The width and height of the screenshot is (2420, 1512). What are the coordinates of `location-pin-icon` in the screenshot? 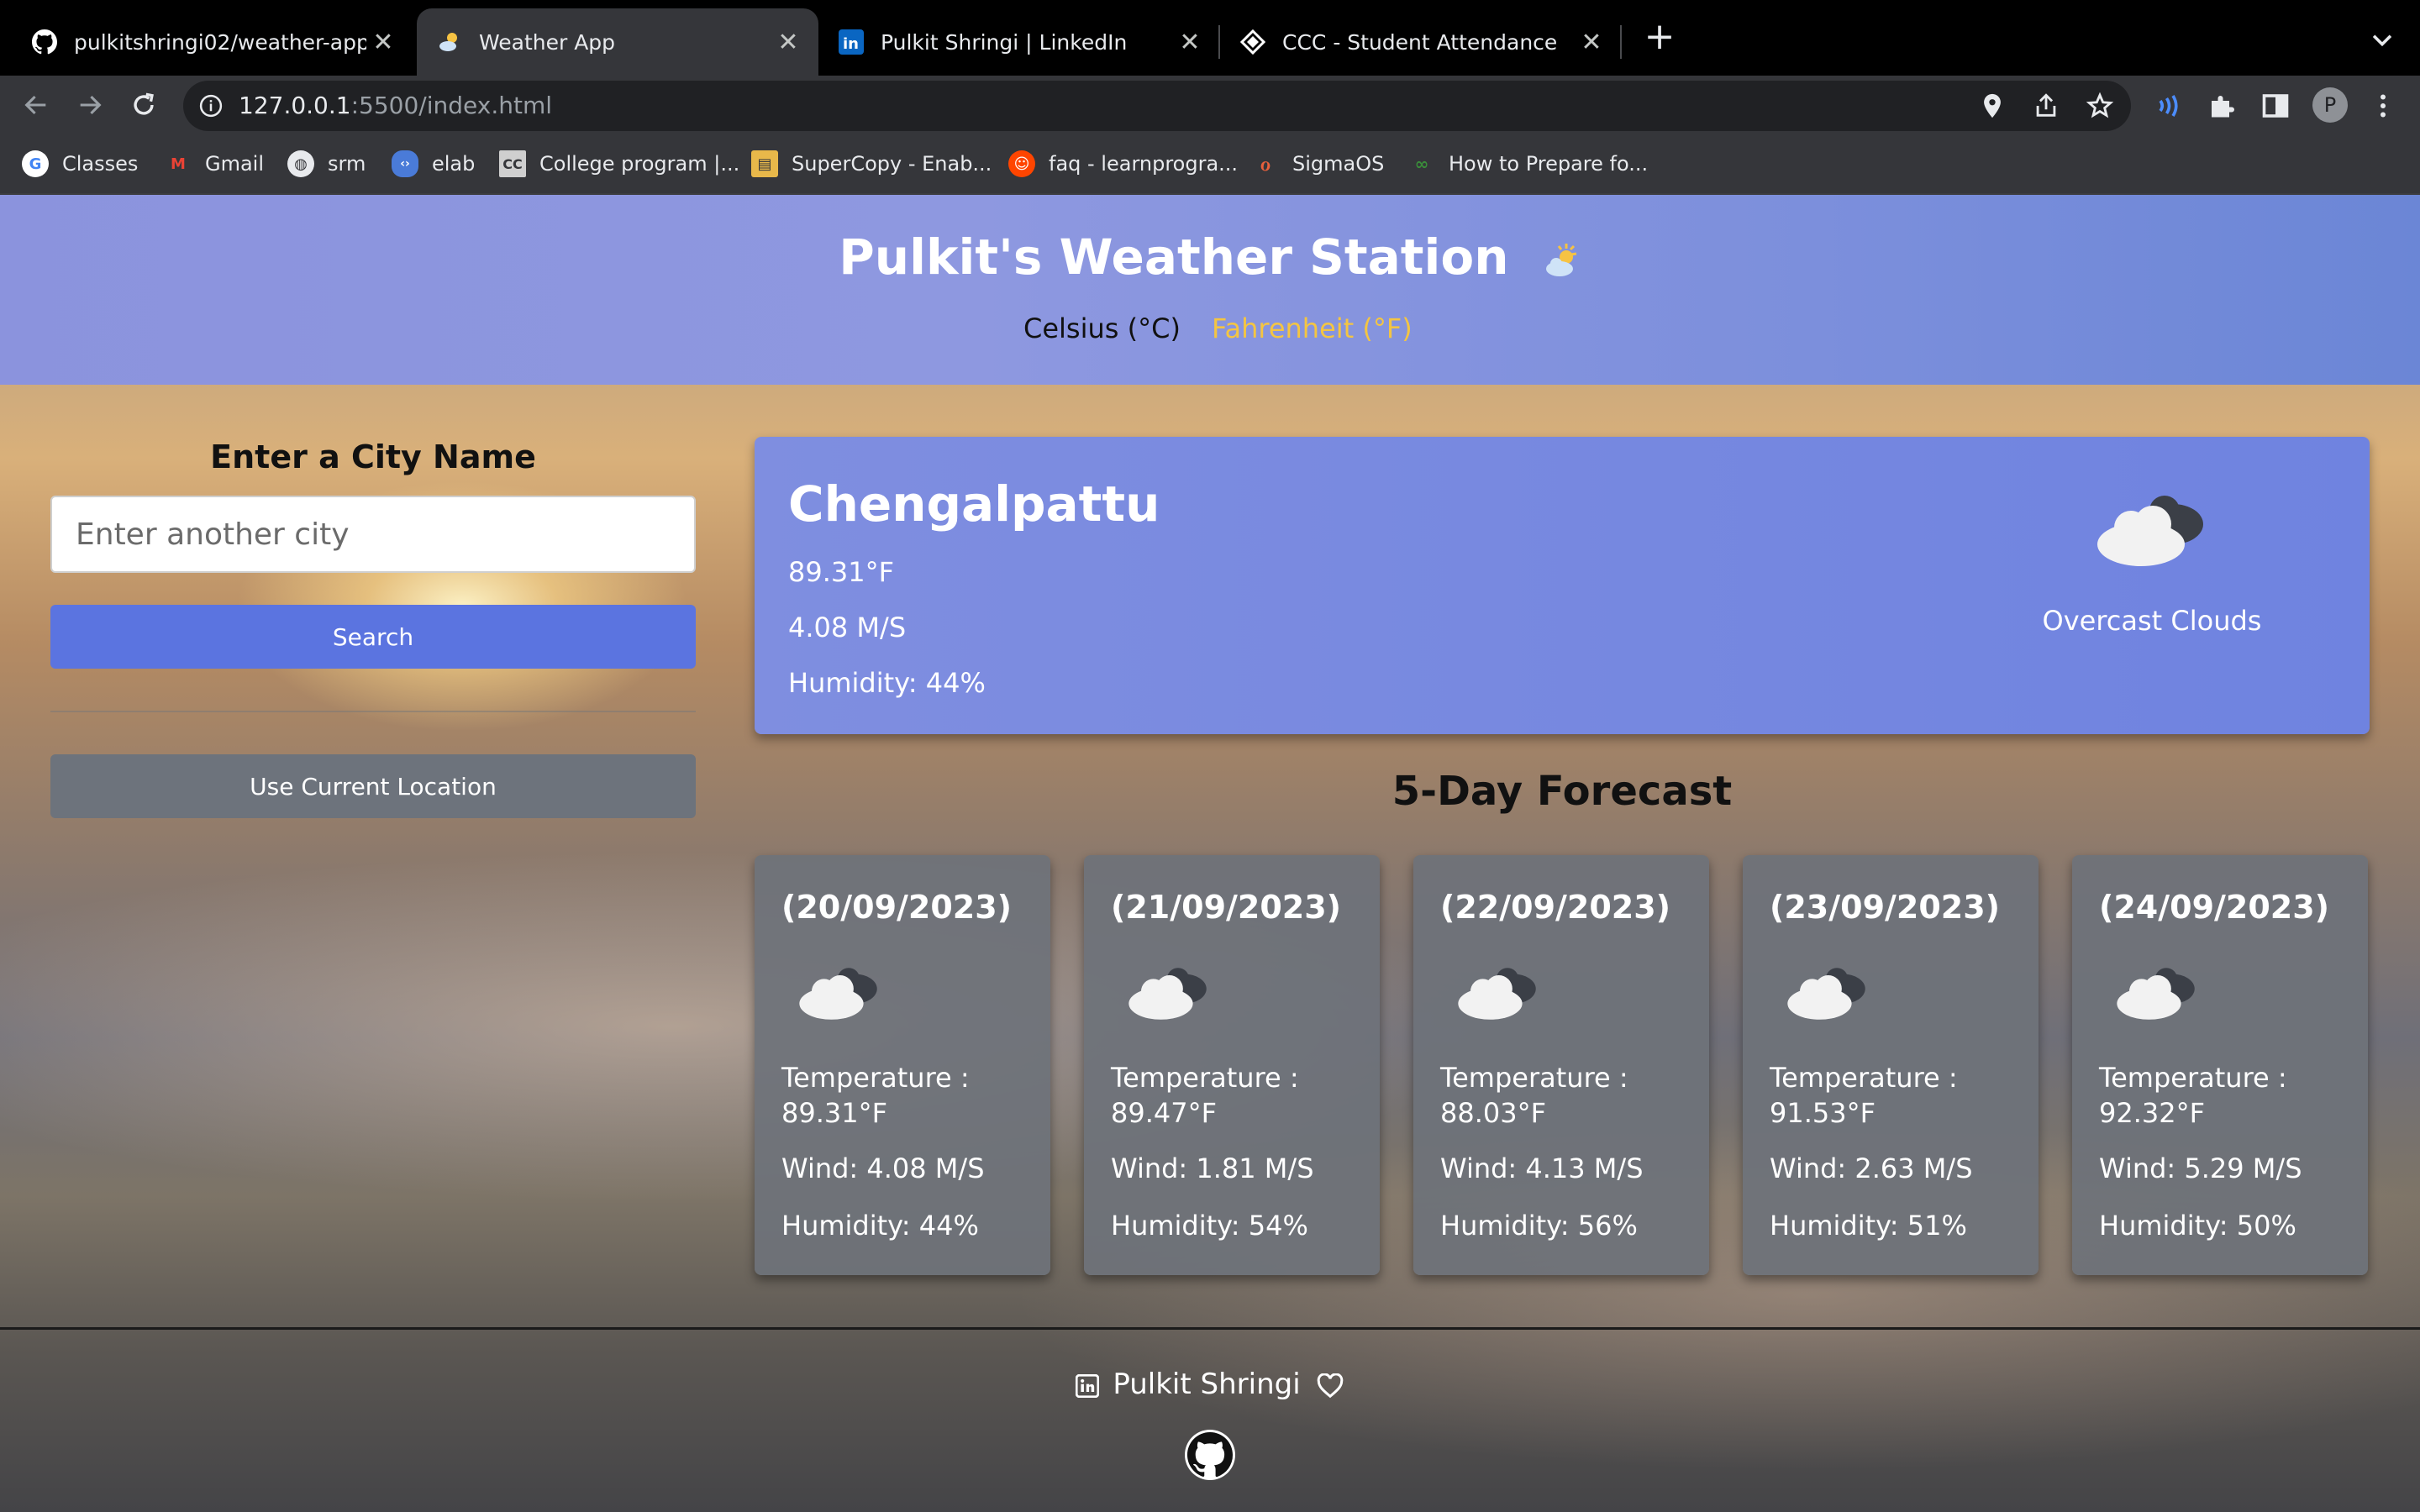 It's located at (1992, 106).